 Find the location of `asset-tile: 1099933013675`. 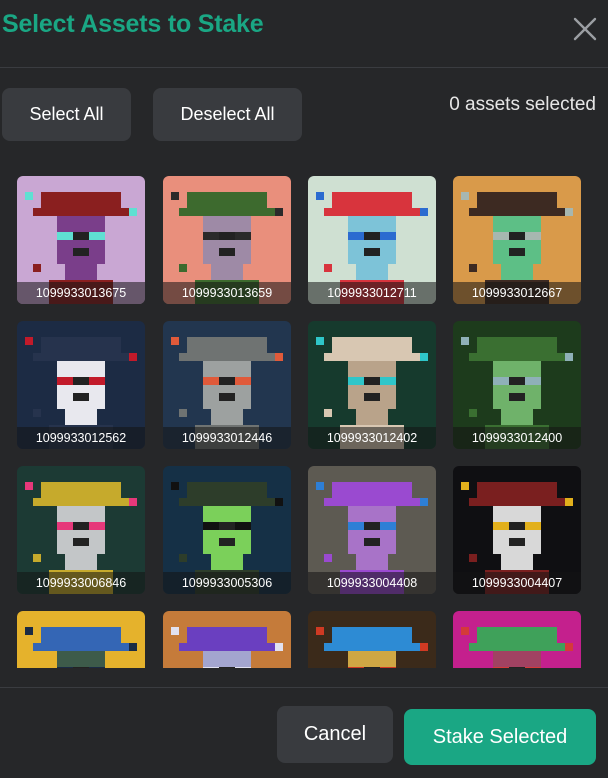

asset-tile: 1099933013675 is located at coordinates (81, 240).